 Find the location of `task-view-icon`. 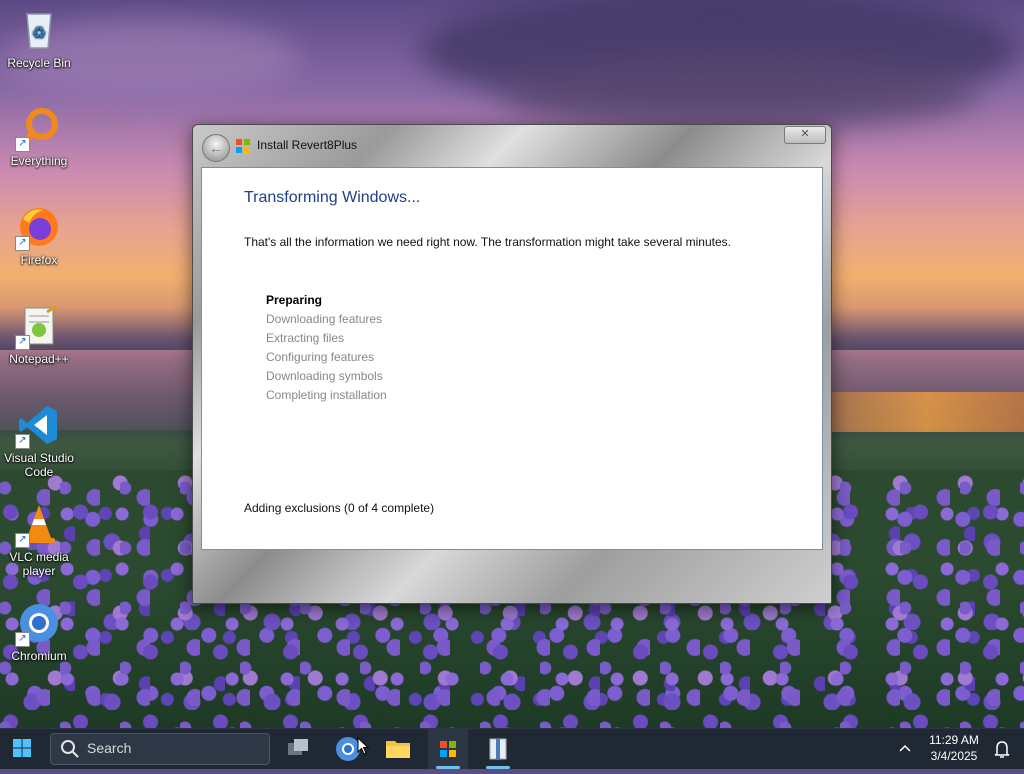

task-view-icon is located at coordinates (298, 747).